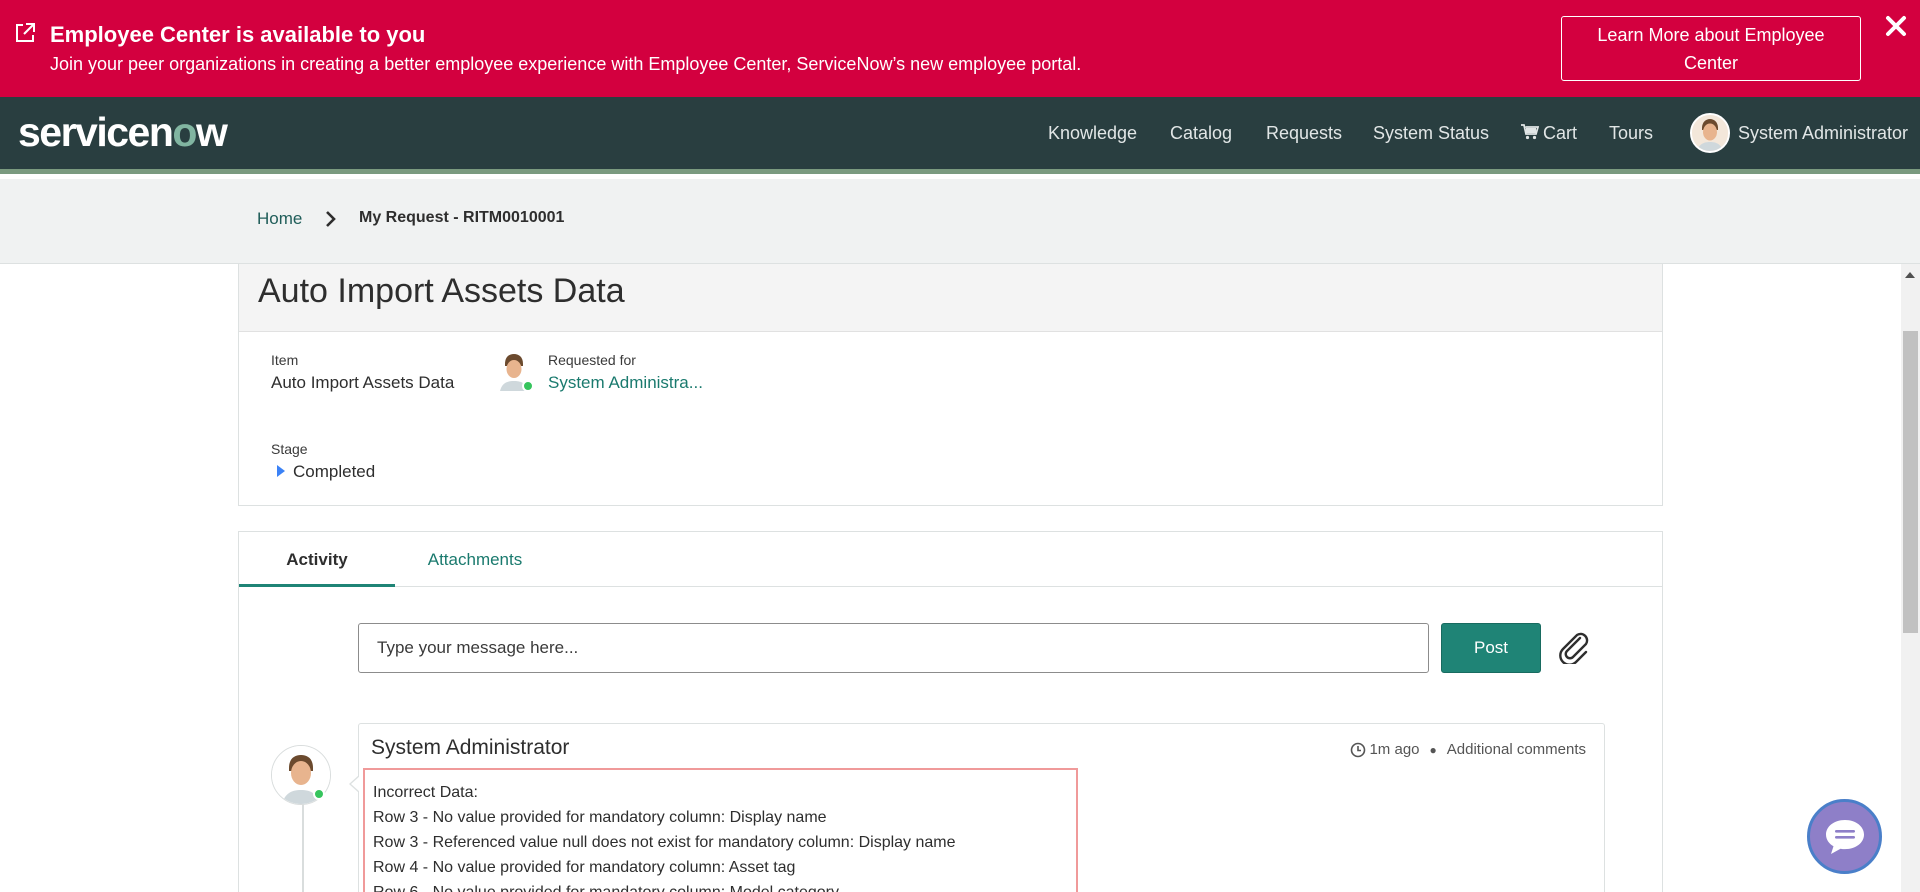 The height and width of the screenshot is (892, 1920). I want to click on banner-title: Employee Center is available to you, so click(238, 34).